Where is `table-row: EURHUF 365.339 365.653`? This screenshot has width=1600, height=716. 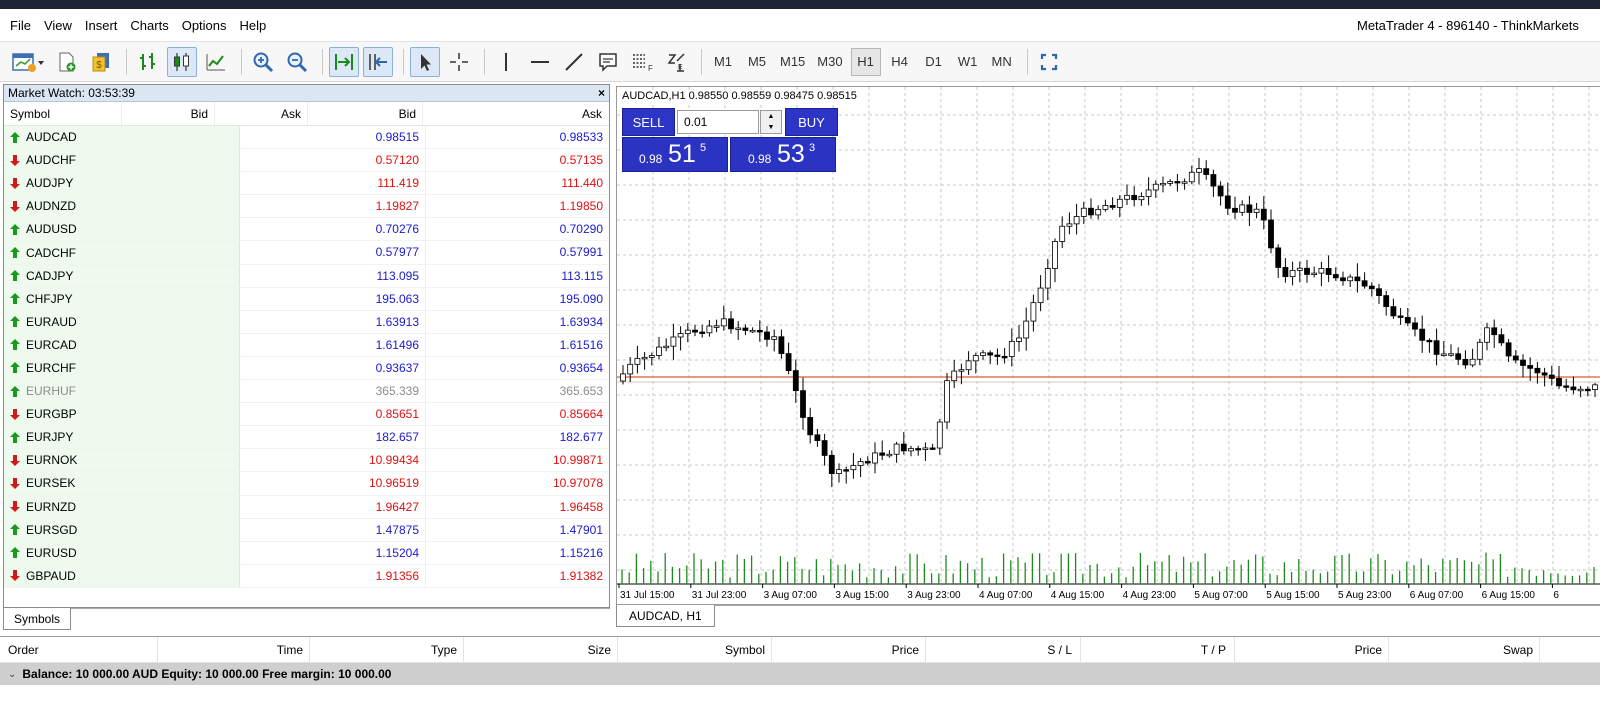 table-row: EURHUF 365.339 365.653 is located at coordinates (306, 392).